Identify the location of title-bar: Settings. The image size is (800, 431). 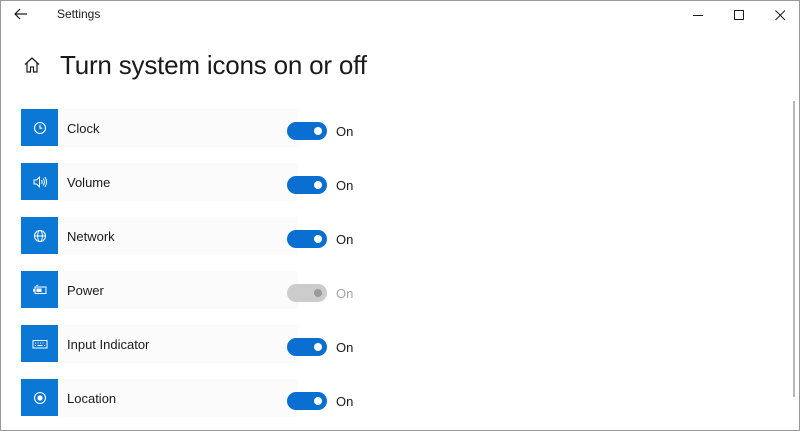
(400, 15).